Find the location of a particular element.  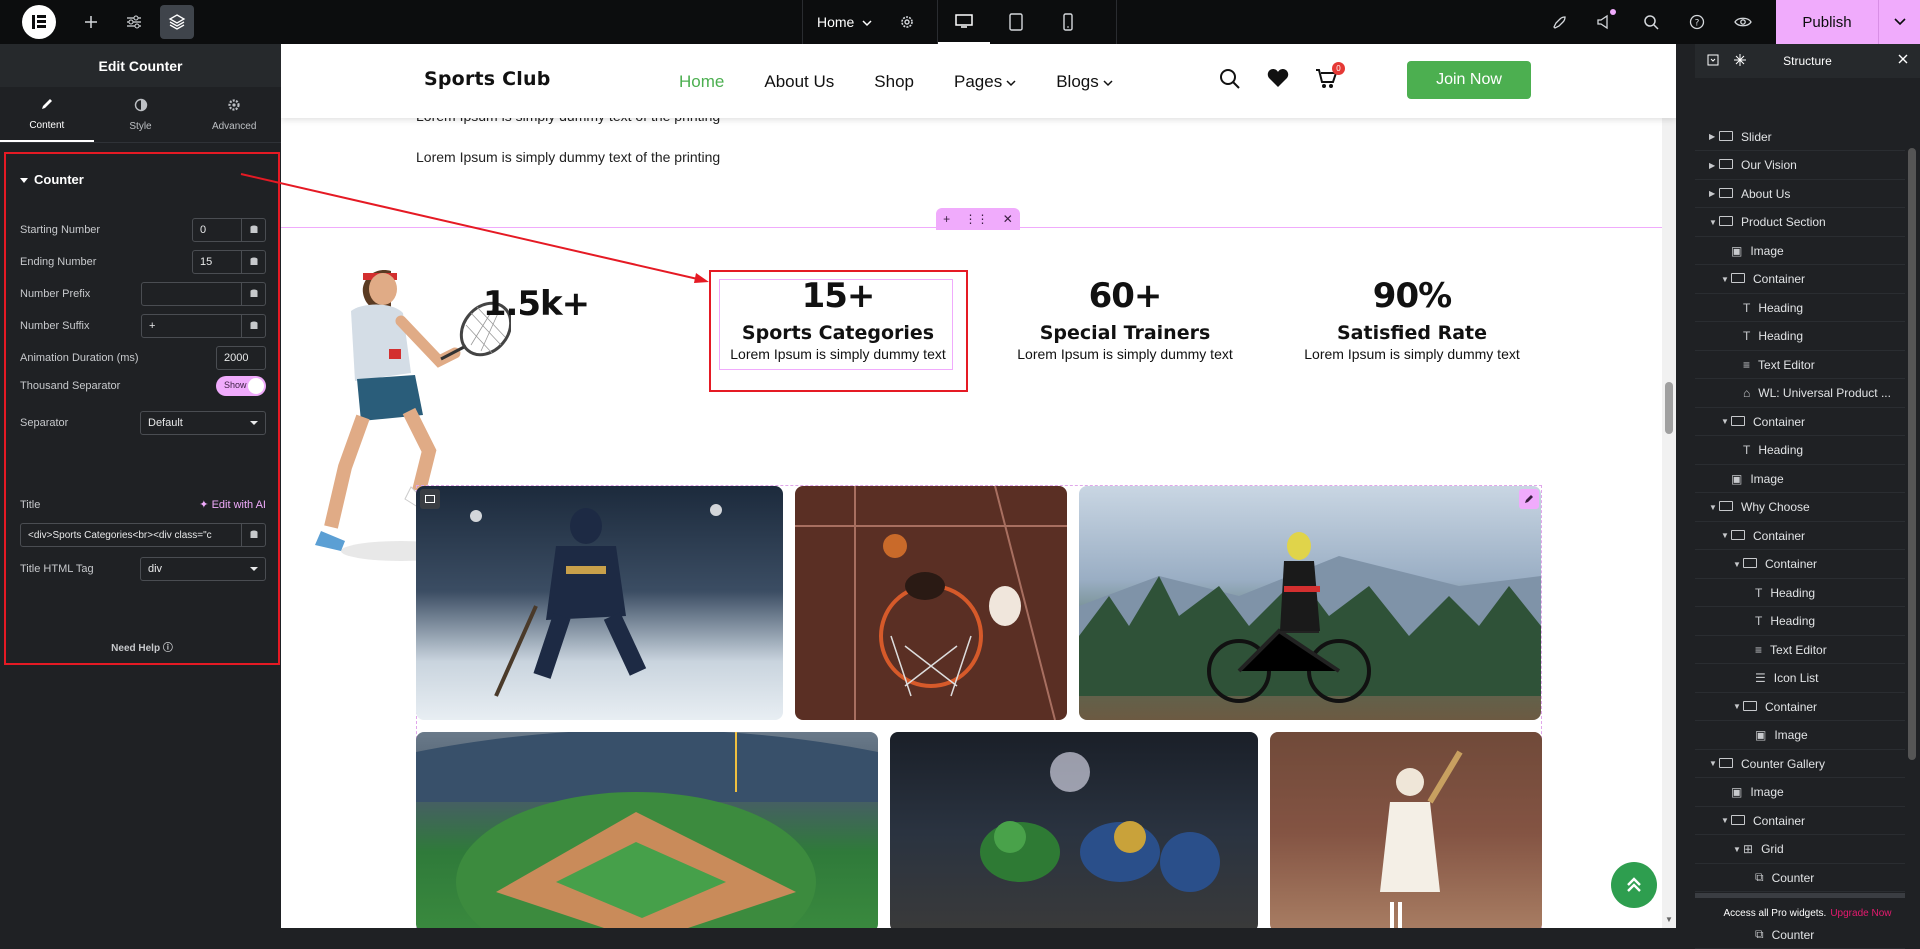

hockey-image is located at coordinates (599, 603).